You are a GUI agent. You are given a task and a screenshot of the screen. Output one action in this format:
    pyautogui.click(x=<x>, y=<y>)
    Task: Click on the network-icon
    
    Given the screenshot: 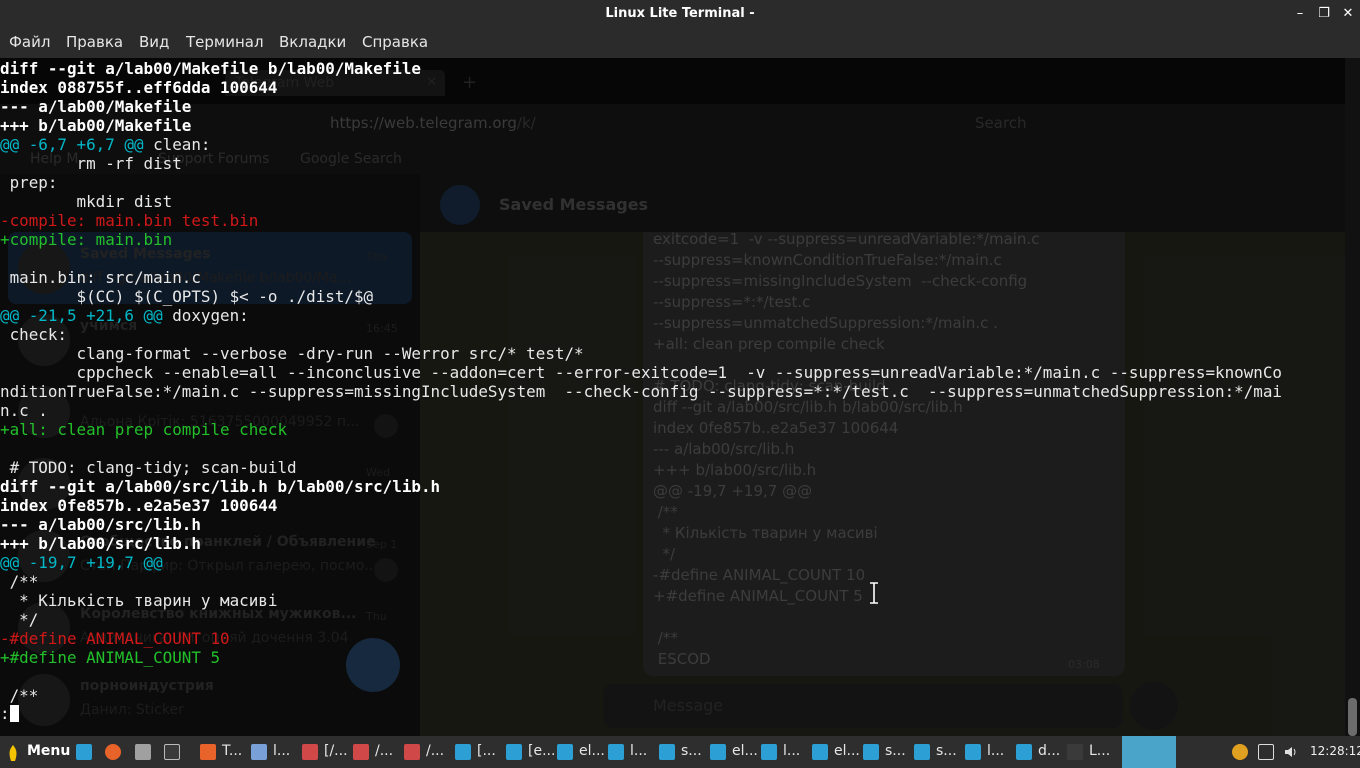 What is the action you would take?
    pyautogui.click(x=1266, y=752)
    